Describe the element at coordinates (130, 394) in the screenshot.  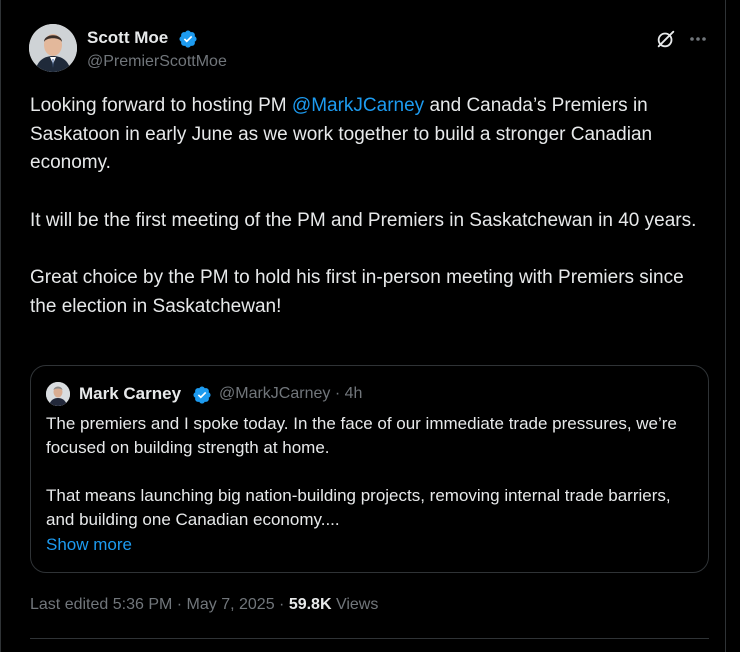
I see `quoted-author-name: Mark Carney` at that location.